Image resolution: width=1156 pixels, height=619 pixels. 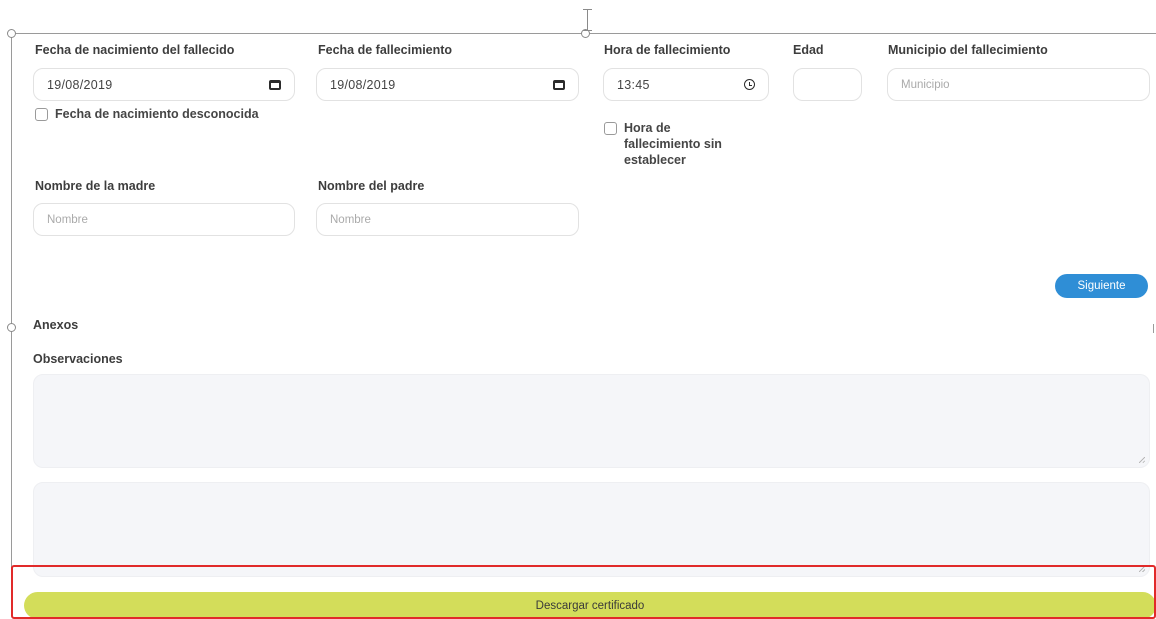 What do you see at coordinates (11, 320) in the screenshot?
I see `selection-guide-left` at bounding box center [11, 320].